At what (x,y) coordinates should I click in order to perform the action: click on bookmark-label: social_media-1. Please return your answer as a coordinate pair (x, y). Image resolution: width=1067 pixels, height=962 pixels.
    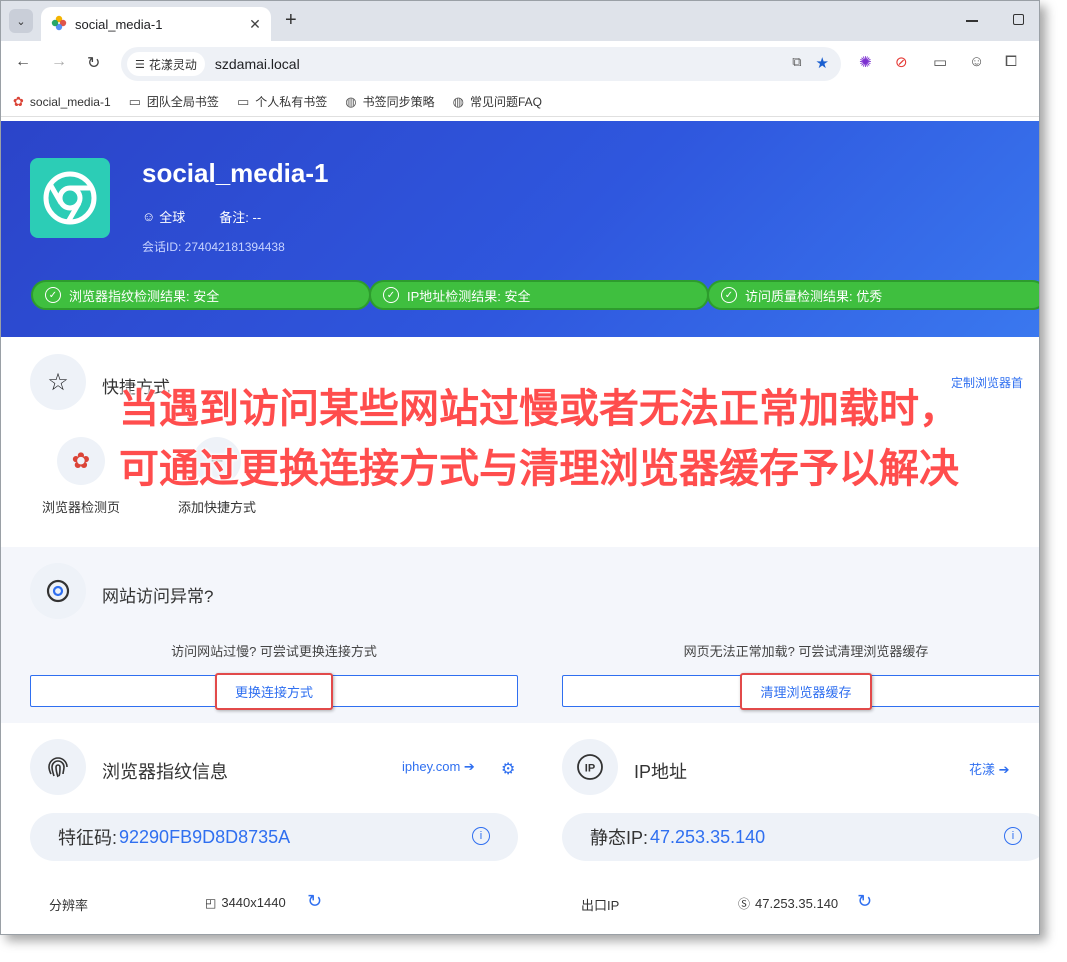
    Looking at the image, I should click on (70, 101).